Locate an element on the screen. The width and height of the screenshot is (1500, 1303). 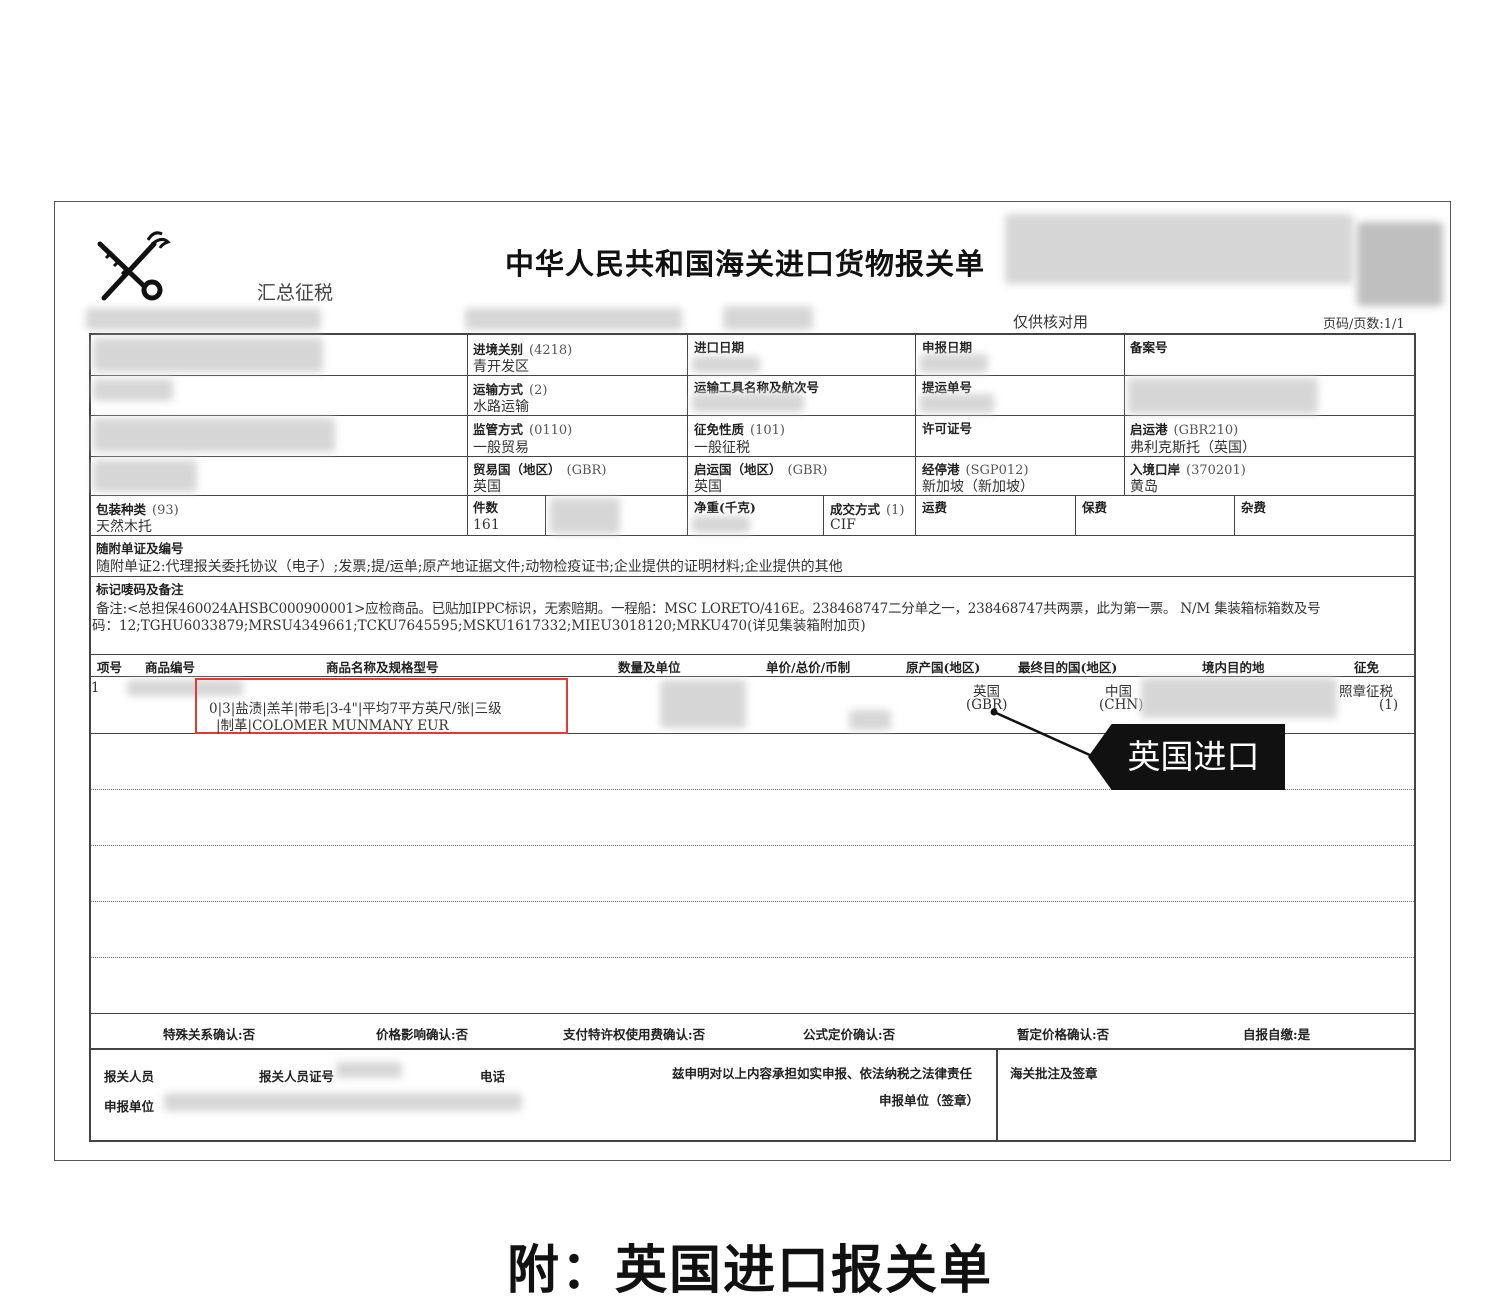
origin-country-value: 英国 is located at coordinates (708, 487).